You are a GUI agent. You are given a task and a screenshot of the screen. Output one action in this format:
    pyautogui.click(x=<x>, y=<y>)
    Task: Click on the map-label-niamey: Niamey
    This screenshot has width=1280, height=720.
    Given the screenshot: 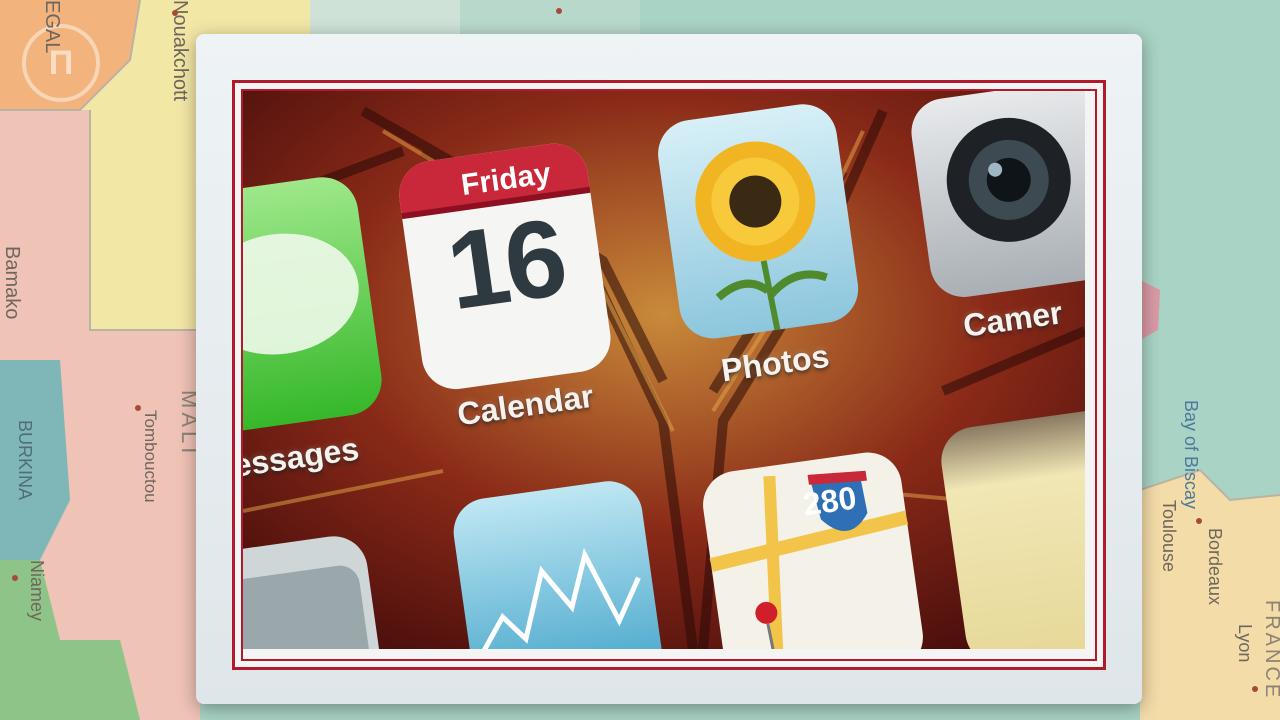 What is the action you would take?
    pyautogui.click(x=37, y=591)
    